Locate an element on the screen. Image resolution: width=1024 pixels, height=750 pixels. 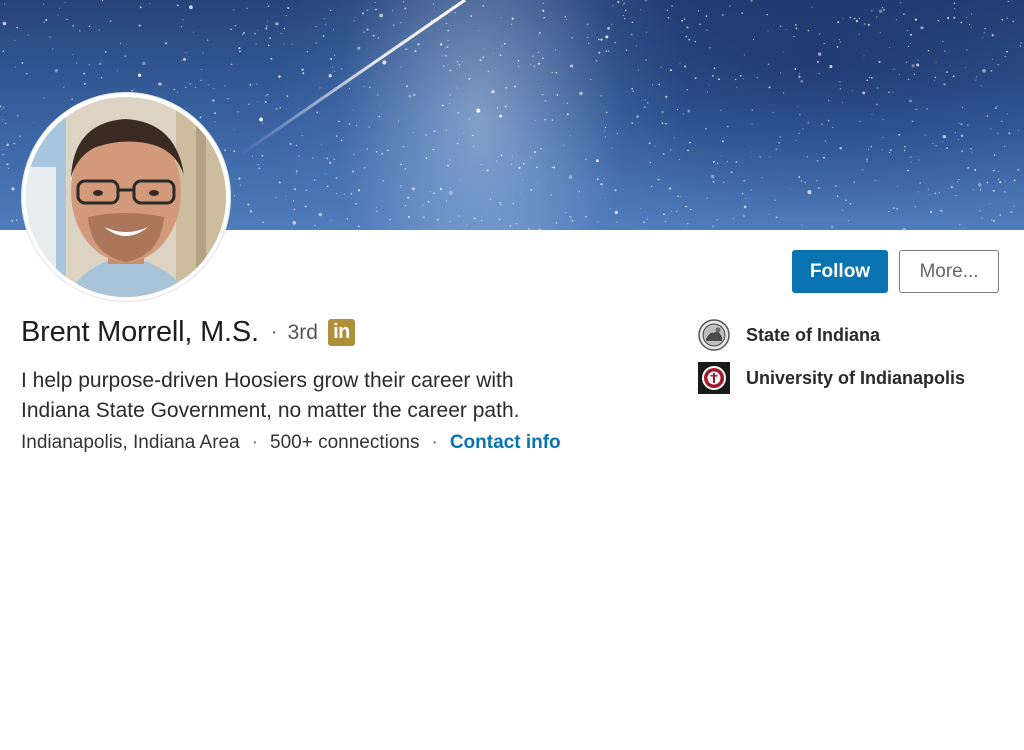
name-row: Brent Morrell, M.S. · 3rd in is located at coordinates (188, 332).